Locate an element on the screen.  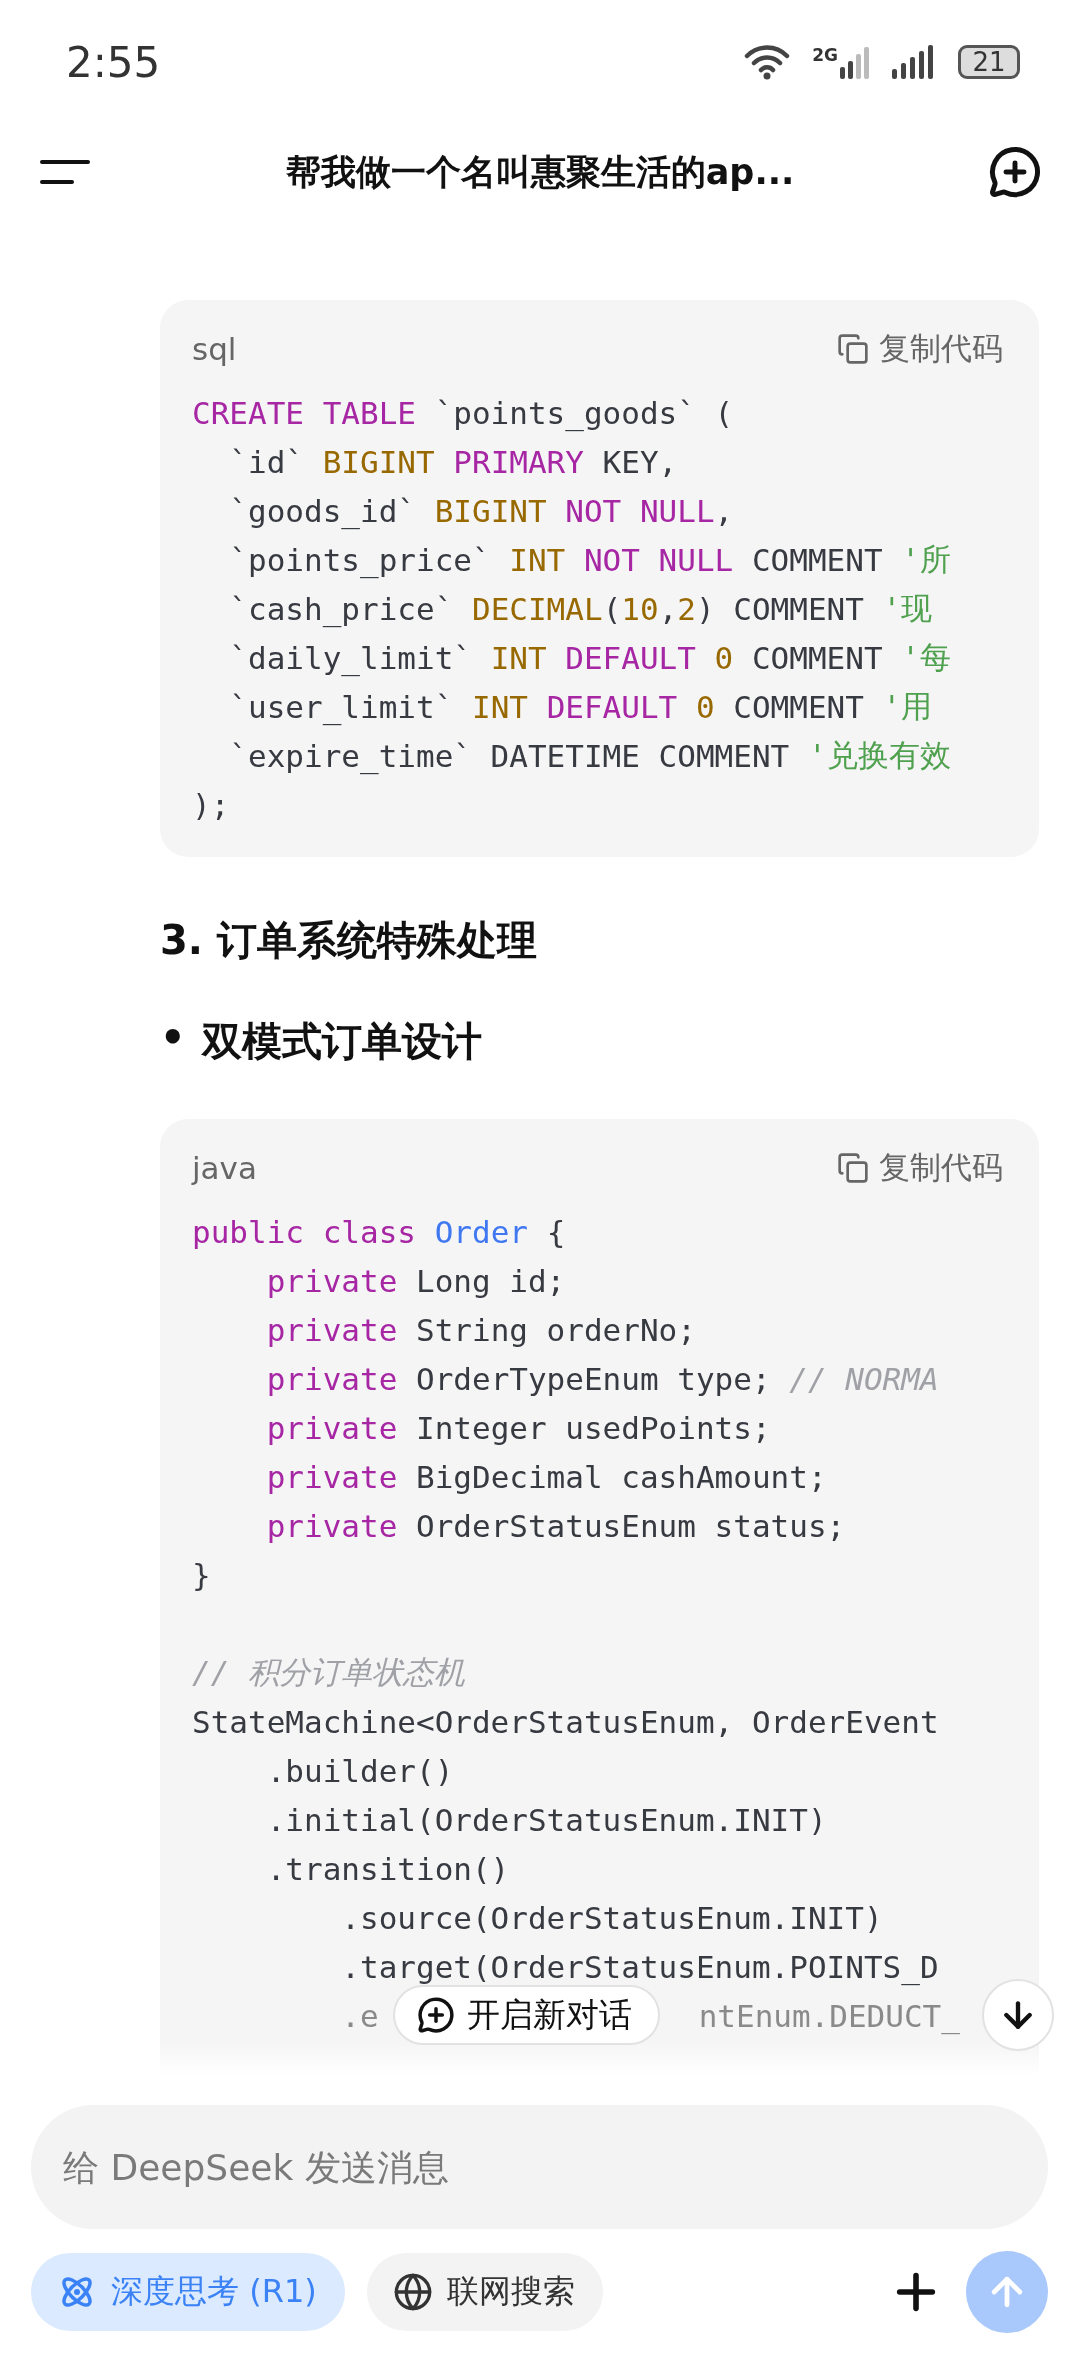
menu-icon is located at coordinates (66, 172).